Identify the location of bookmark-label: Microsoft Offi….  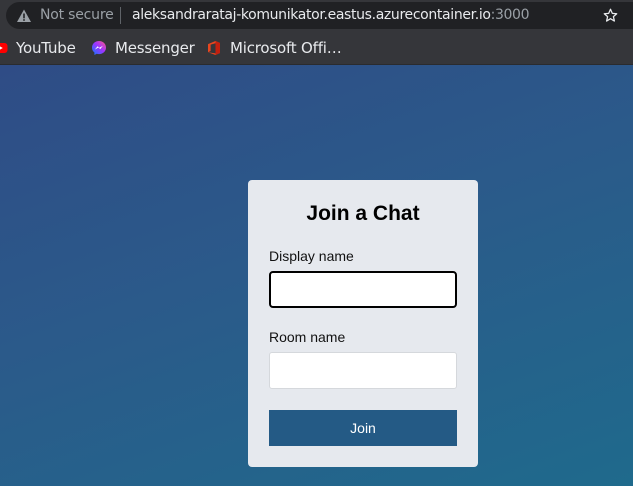
(286, 48).